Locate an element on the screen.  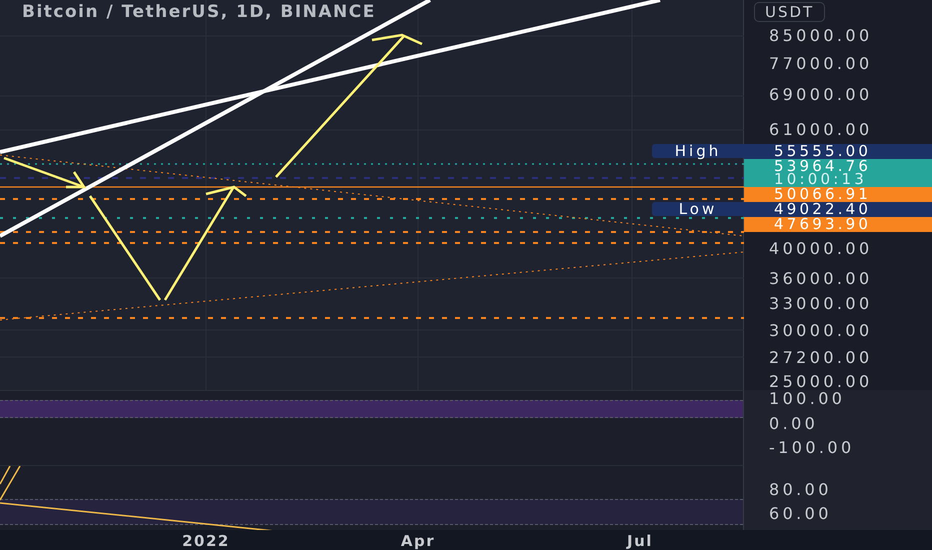
price-label: 77000.00 is located at coordinates (821, 63).